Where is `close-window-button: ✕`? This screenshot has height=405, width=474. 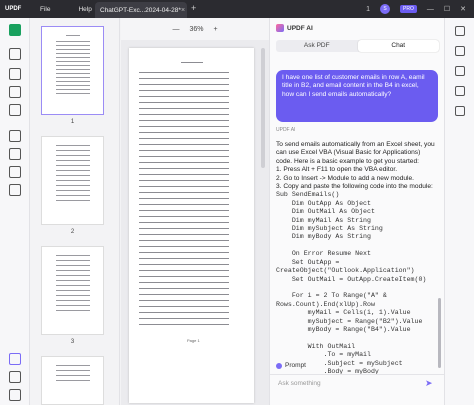
close-window-button: ✕ is located at coordinates (463, 9).